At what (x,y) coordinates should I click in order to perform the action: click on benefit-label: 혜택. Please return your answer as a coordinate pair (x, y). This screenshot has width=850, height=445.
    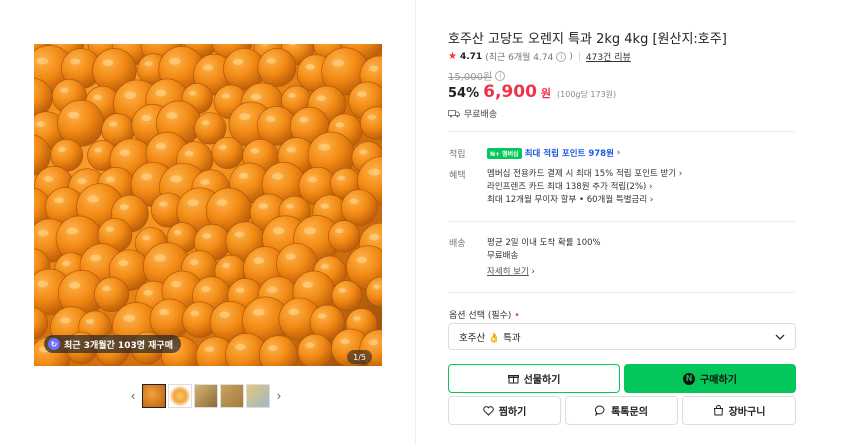
    Looking at the image, I should click on (457, 176).